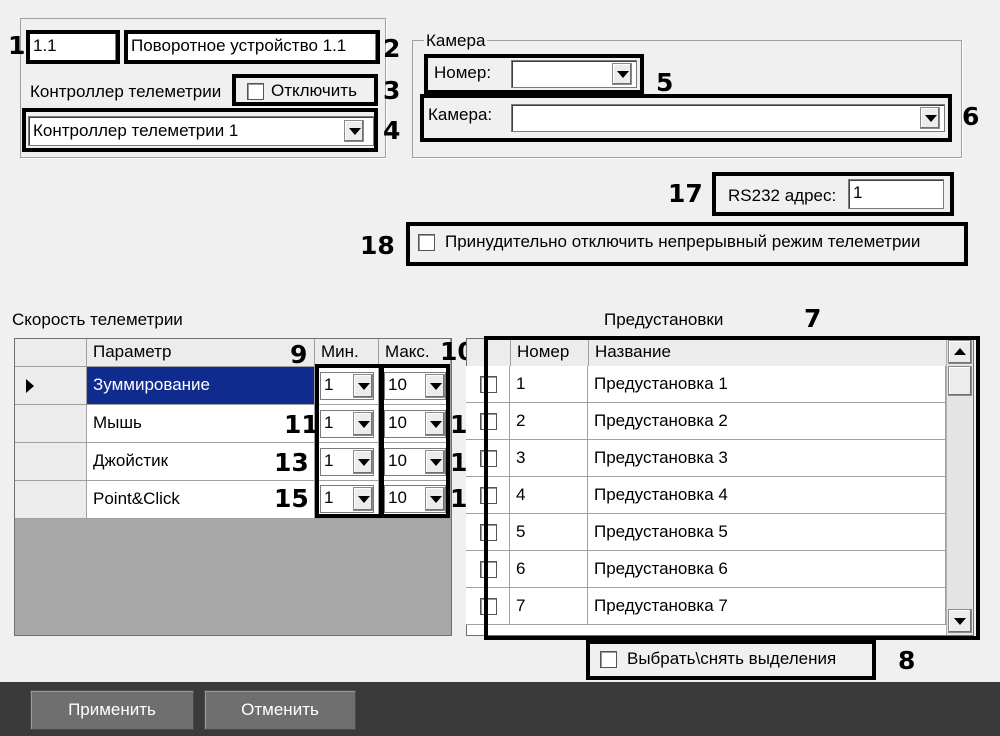 The height and width of the screenshot is (736, 1000). Describe the element at coordinates (665, 82) in the screenshot. I see `callout-5: 5` at that location.